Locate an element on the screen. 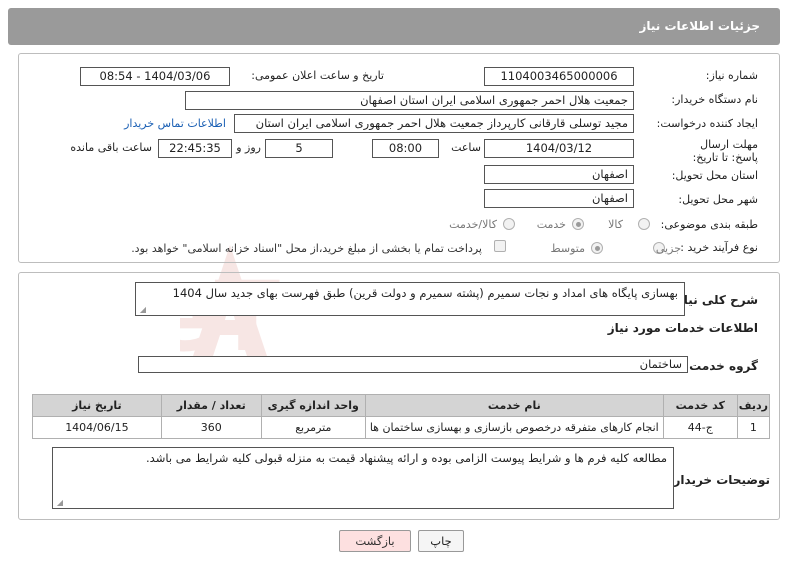 This screenshot has width=788, height=566. category-radio-kala is located at coordinates (644, 224).